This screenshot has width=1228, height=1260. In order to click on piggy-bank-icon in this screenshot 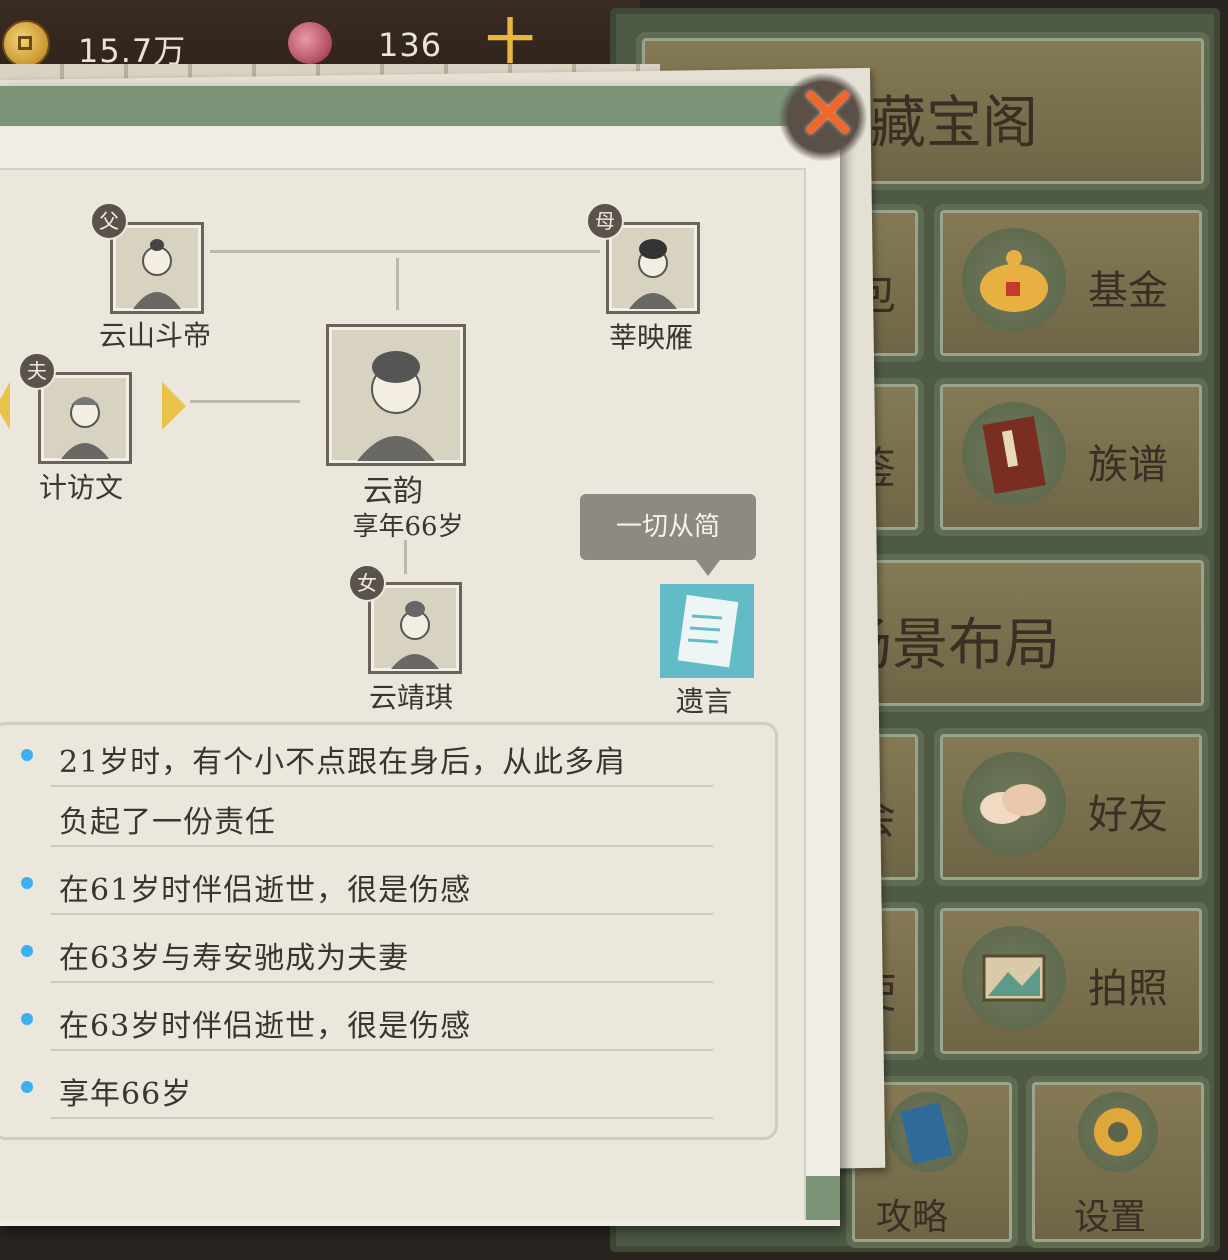, I will do `click(1014, 280)`.